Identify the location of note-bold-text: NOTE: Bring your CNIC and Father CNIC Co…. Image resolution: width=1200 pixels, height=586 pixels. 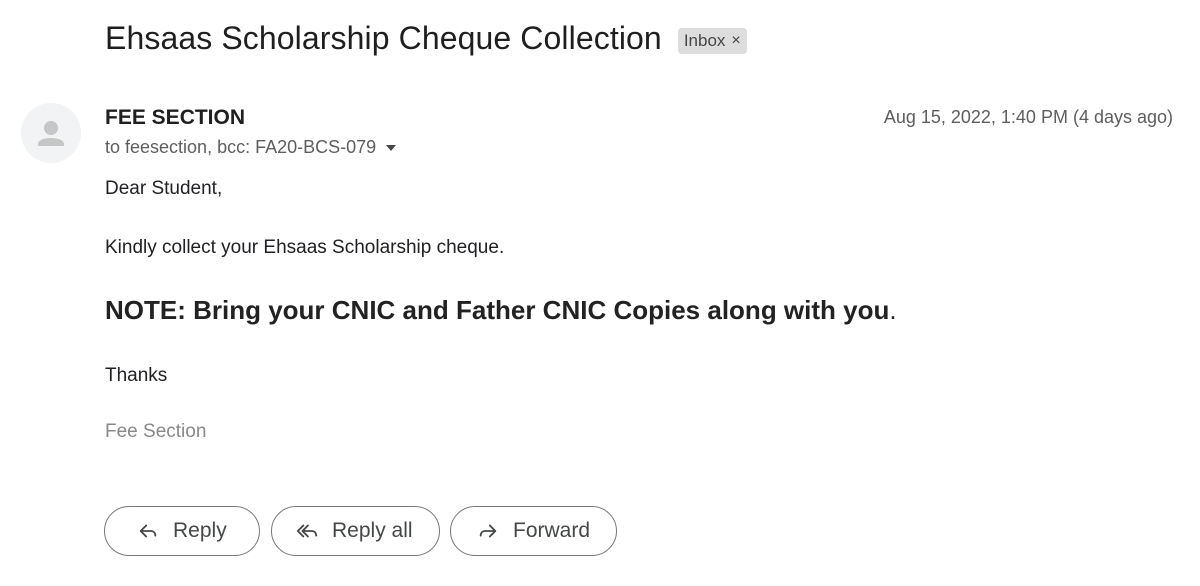
(497, 310).